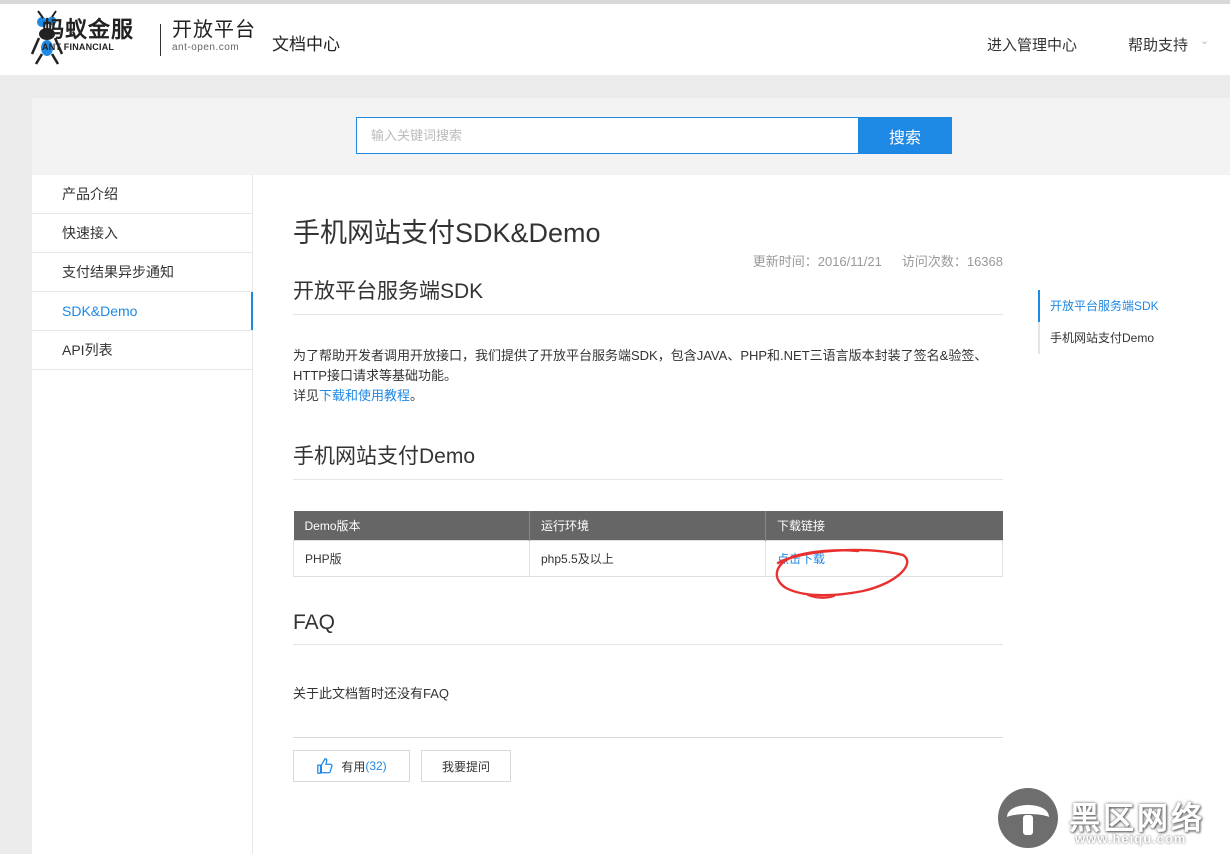 The height and width of the screenshot is (854, 1230). Describe the element at coordinates (447, 233) in the screenshot. I see `page-title: 手机网站支付SDK&Demo` at that location.